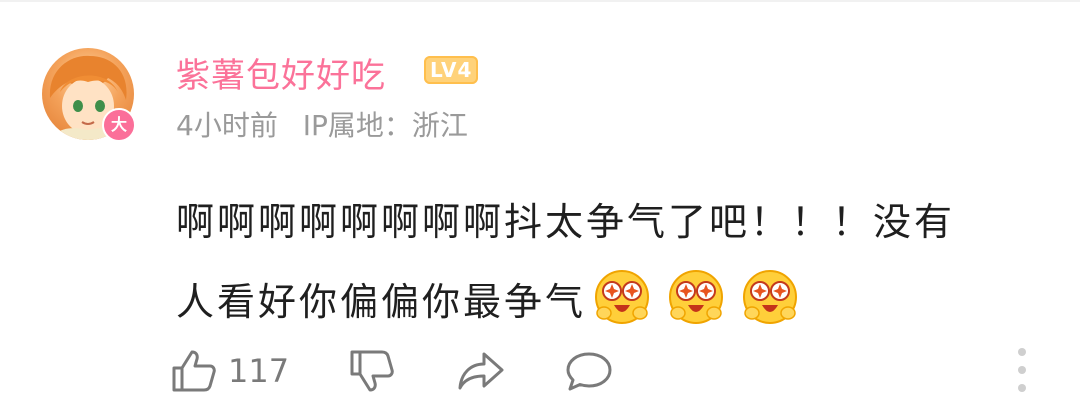 This screenshot has width=1080, height=408. What do you see at coordinates (451, 70) in the screenshot?
I see `level-badge: LV4` at bounding box center [451, 70].